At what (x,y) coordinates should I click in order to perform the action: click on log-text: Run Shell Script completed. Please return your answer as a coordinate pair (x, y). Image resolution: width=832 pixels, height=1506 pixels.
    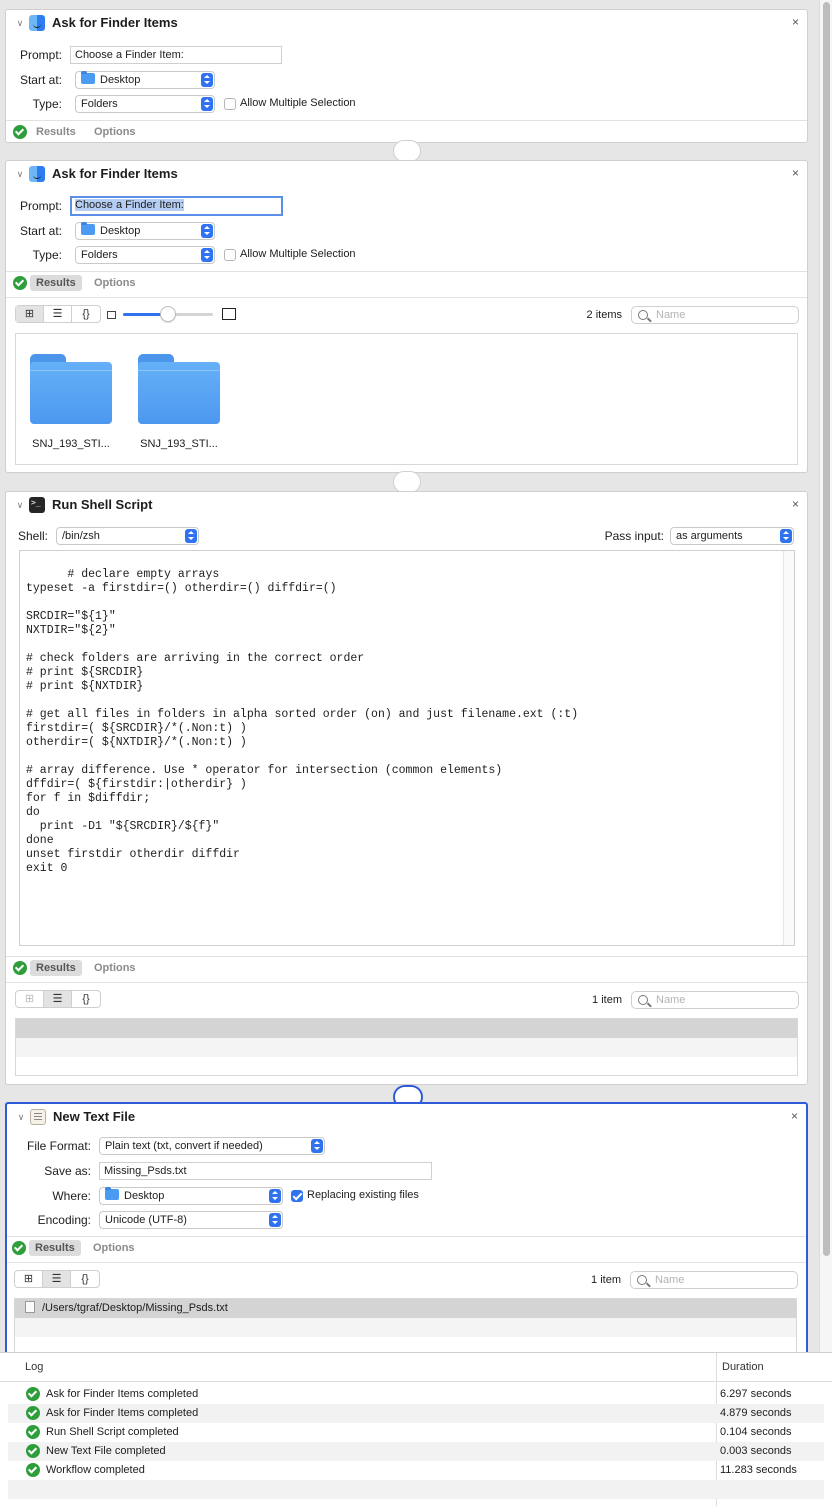
    Looking at the image, I should click on (112, 1432).